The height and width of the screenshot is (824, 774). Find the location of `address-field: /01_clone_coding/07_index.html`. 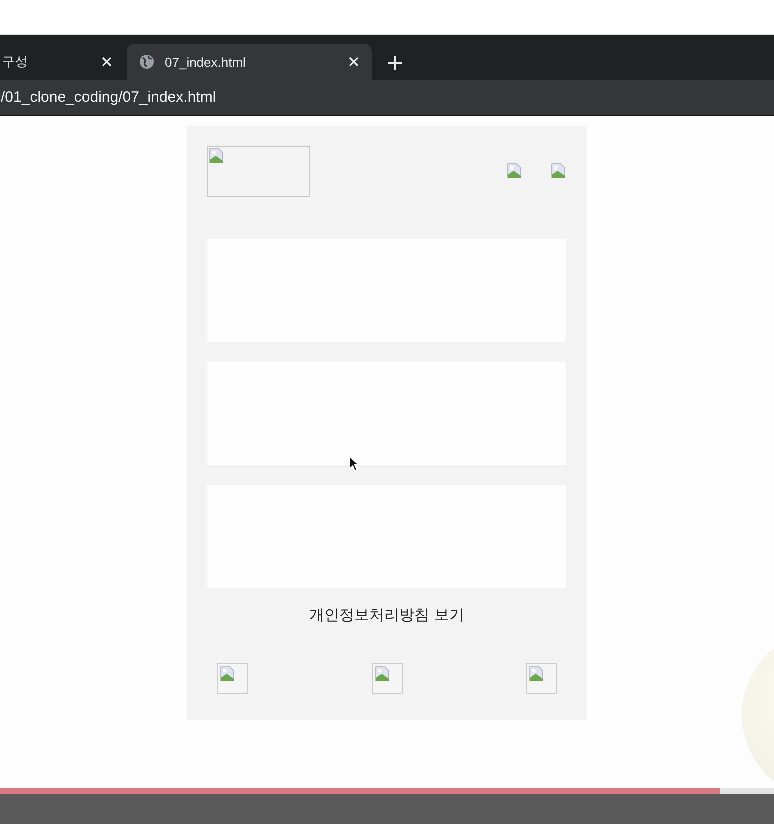

address-field: /01_clone_coding/07_index.html is located at coordinates (108, 97).